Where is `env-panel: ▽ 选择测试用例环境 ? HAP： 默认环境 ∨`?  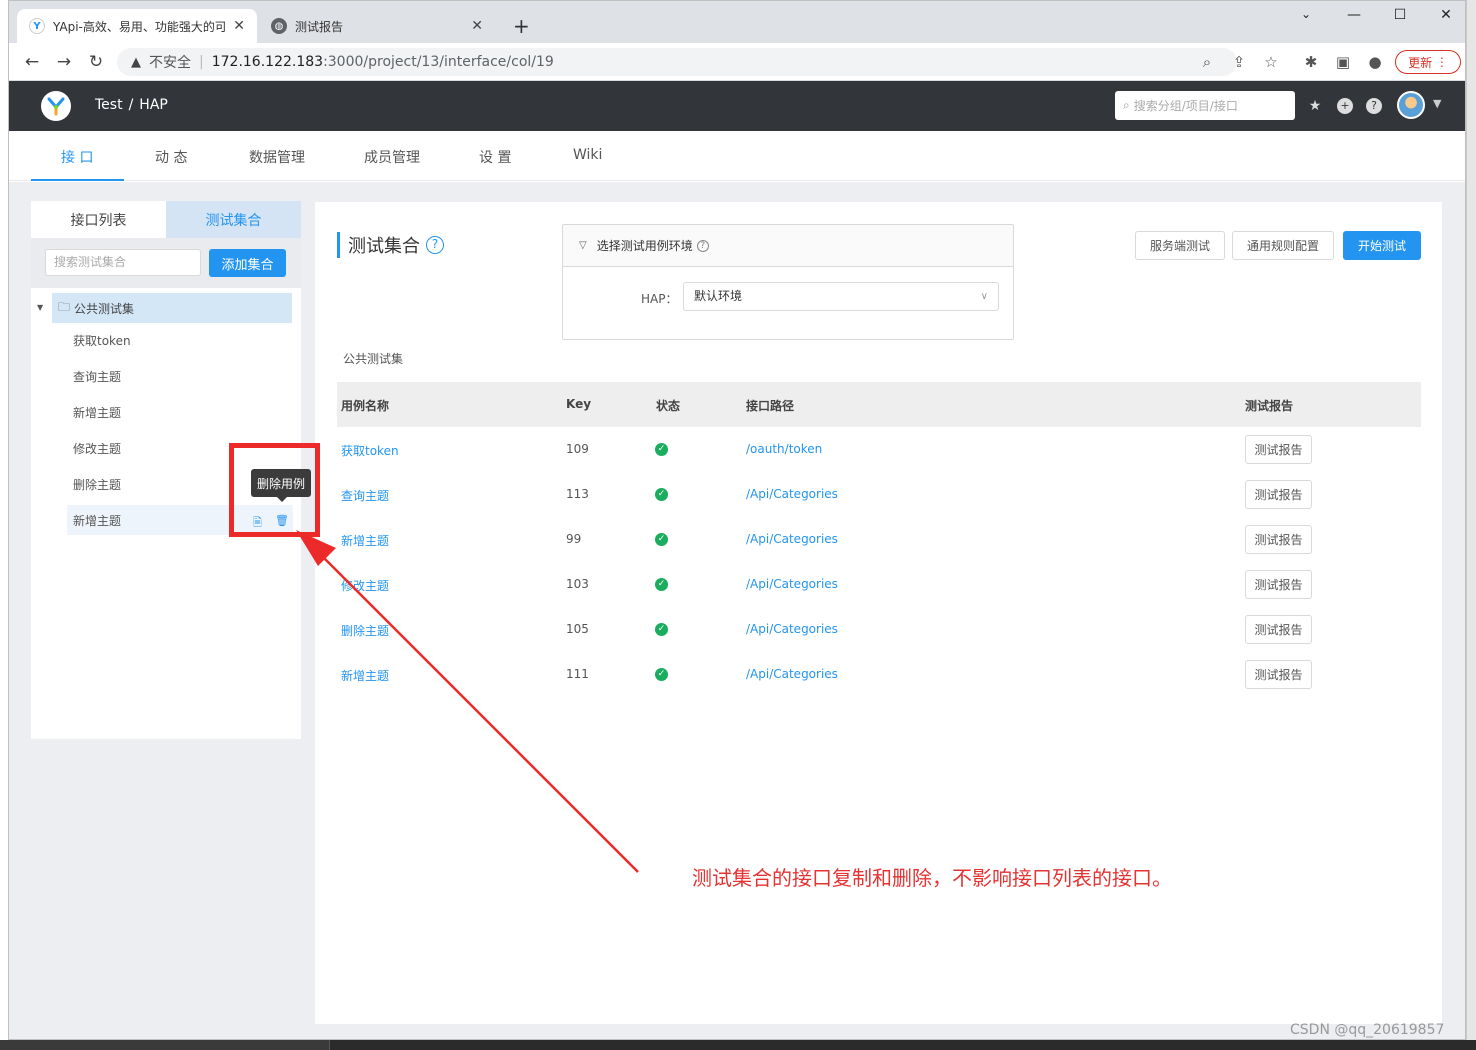
env-panel: ▽ 选择测试用例环境 ? HAP： 默认环境 ∨ is located at coordinates (788, 282).